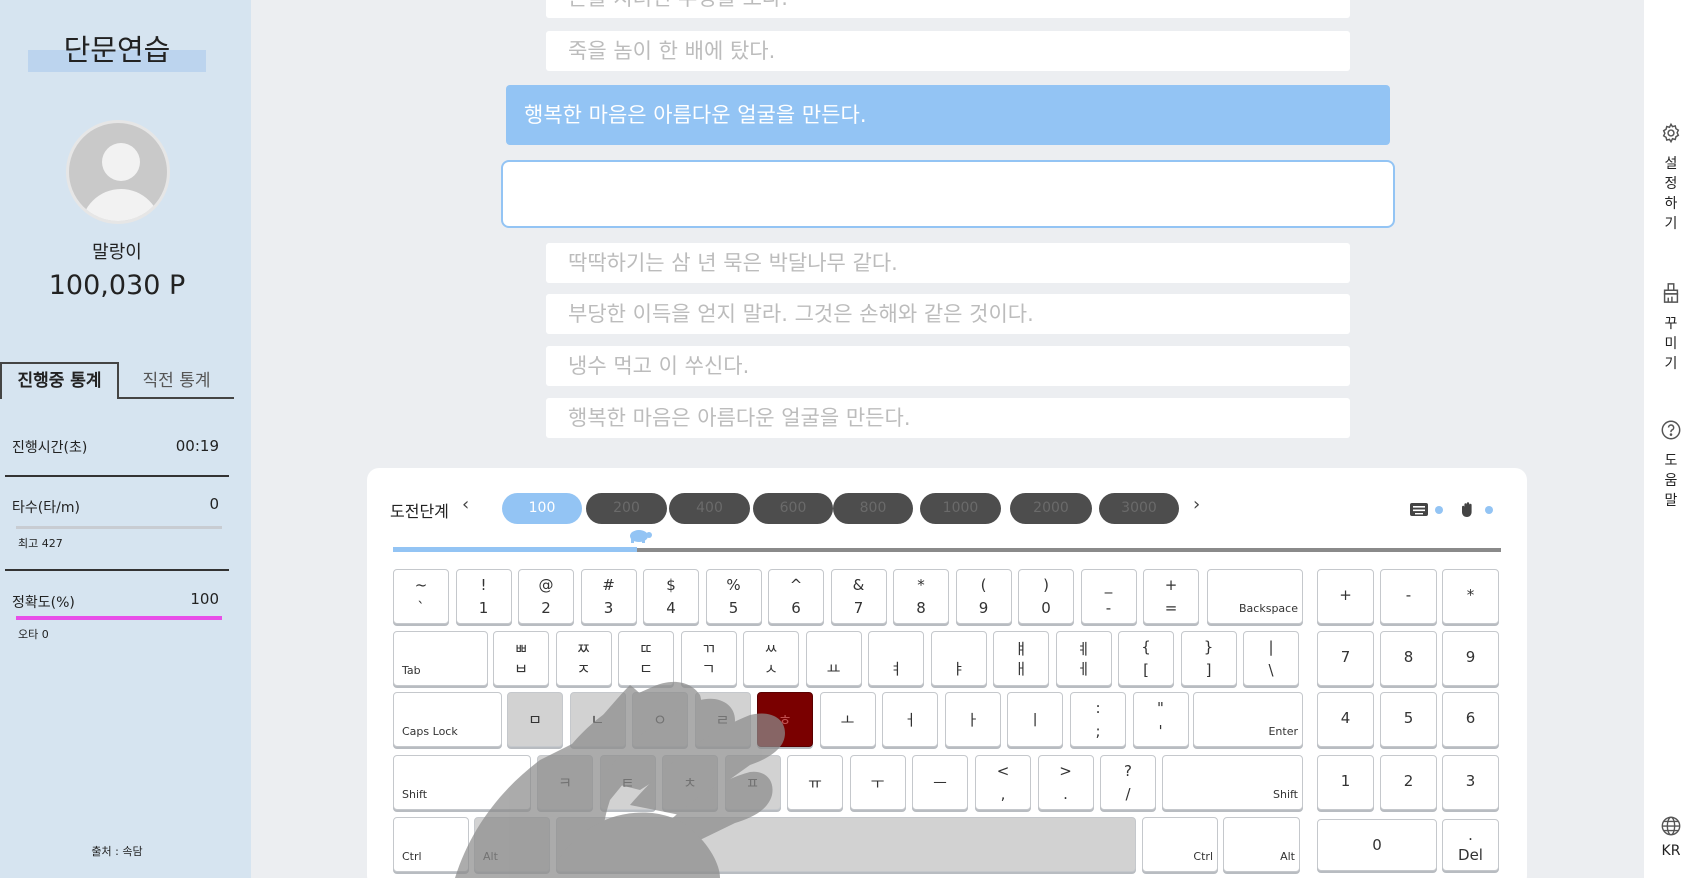  I want to click on key: | \, so click(1271, 658).